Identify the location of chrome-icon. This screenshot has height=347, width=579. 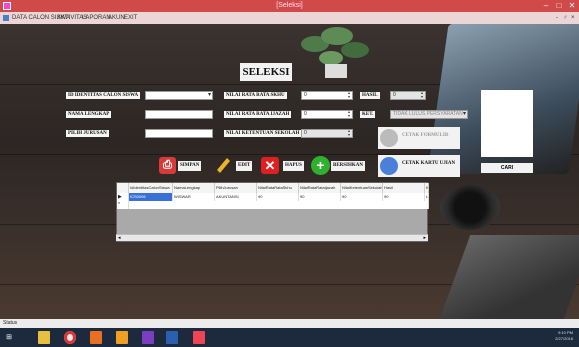
(70, 337).